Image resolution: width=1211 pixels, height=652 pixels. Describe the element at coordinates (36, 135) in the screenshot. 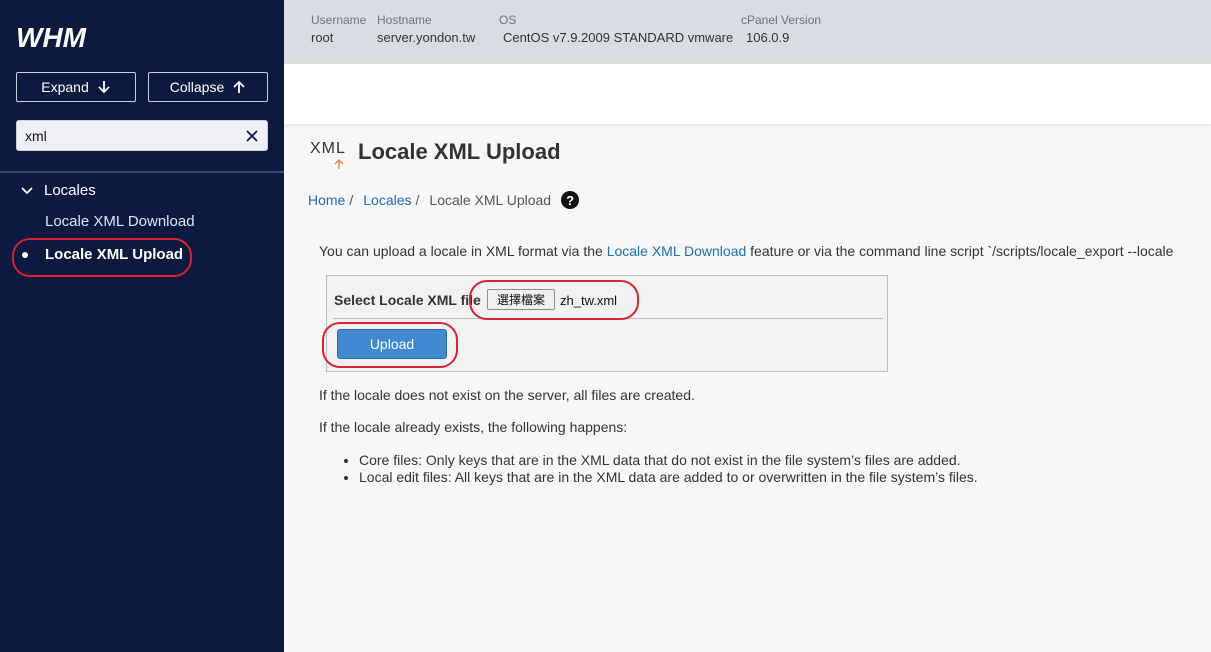

I see `search-value: xml` at that location.